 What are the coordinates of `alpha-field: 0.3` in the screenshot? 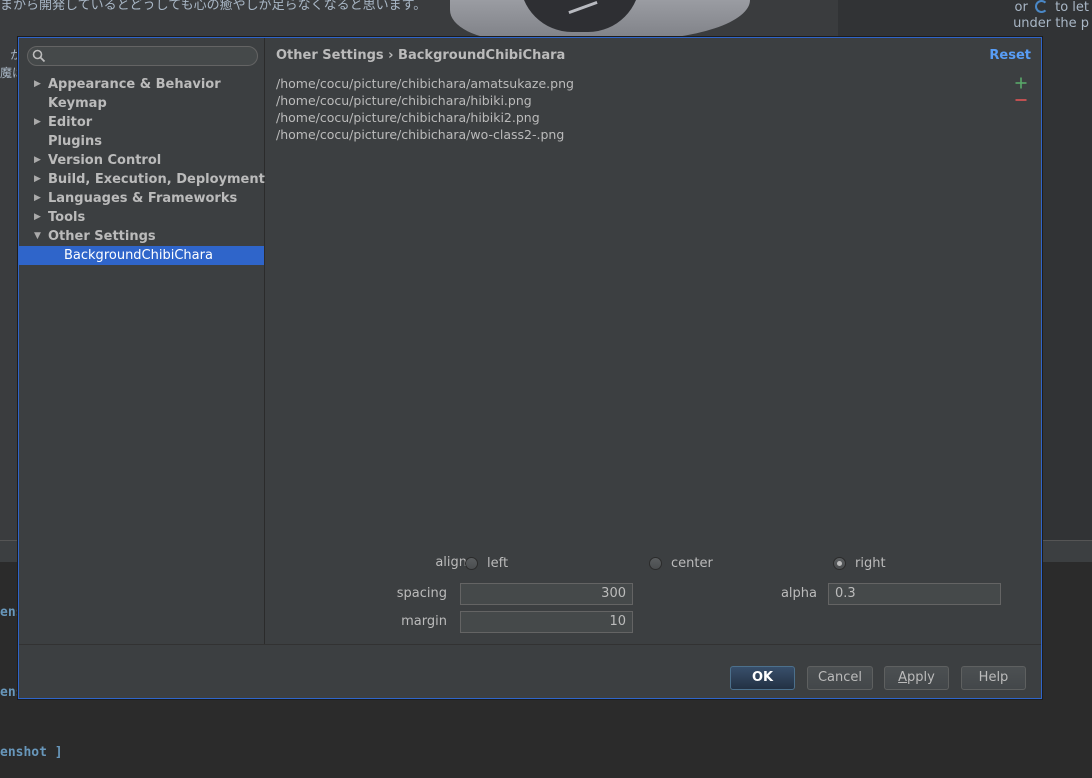 It's located at (914, 594).